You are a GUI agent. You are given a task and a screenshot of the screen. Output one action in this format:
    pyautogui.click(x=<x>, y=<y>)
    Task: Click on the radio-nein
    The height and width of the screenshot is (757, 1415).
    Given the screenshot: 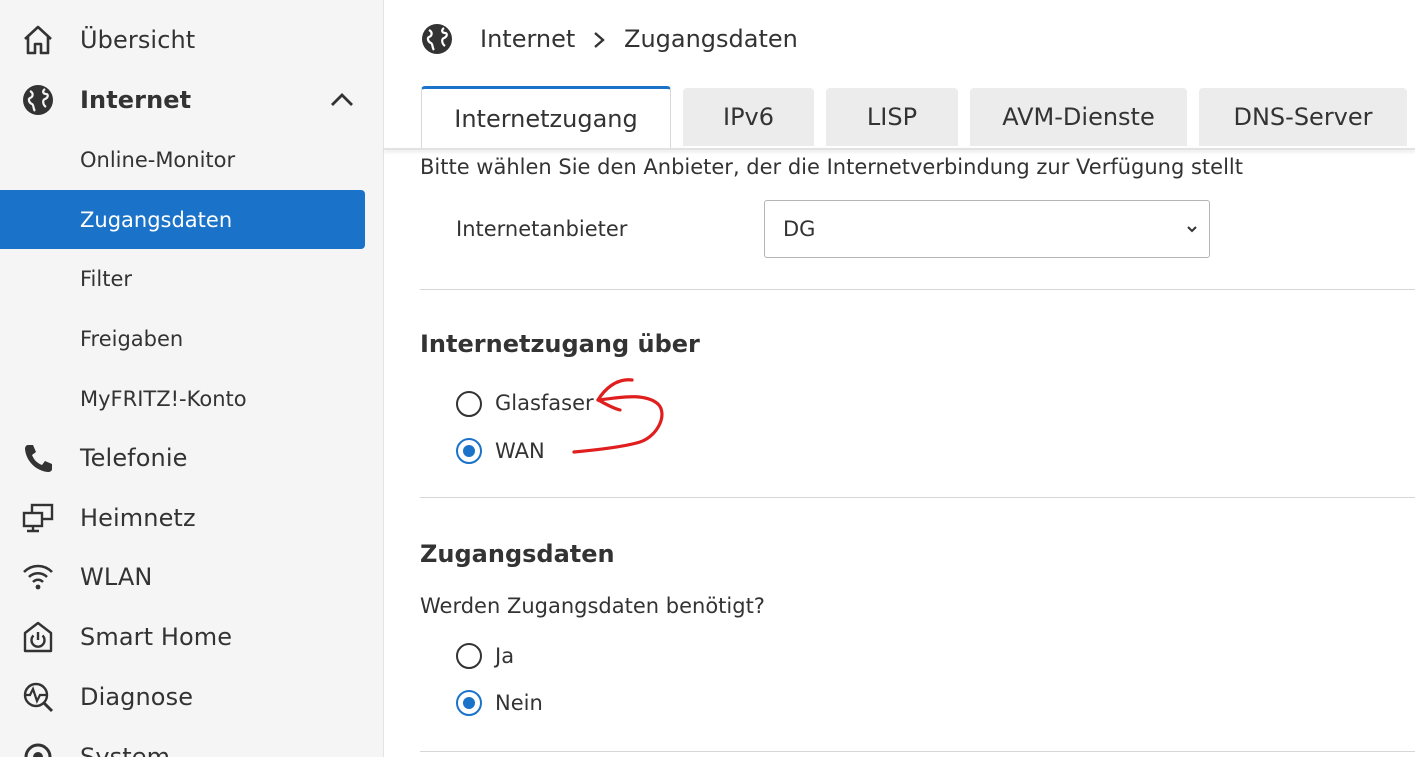 What is the action you would take?
    pyautogui.click(x=469, y=703)
    